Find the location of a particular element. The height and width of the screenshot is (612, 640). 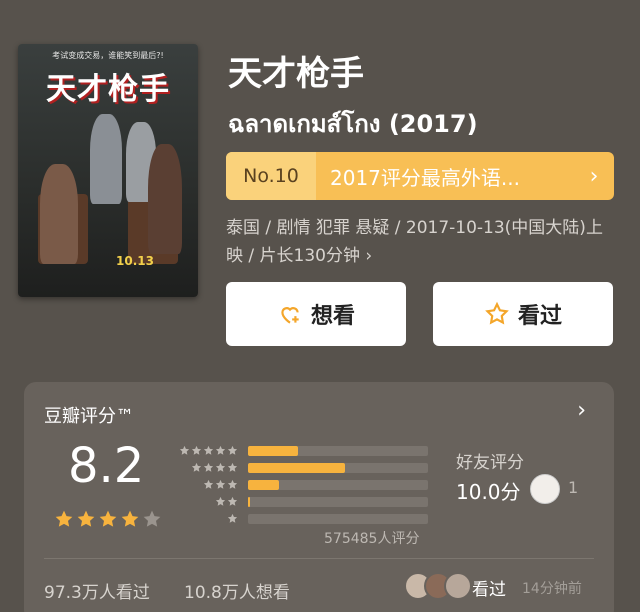

friend-rating-label: 好友评分 is located at coordinates (490, 463).